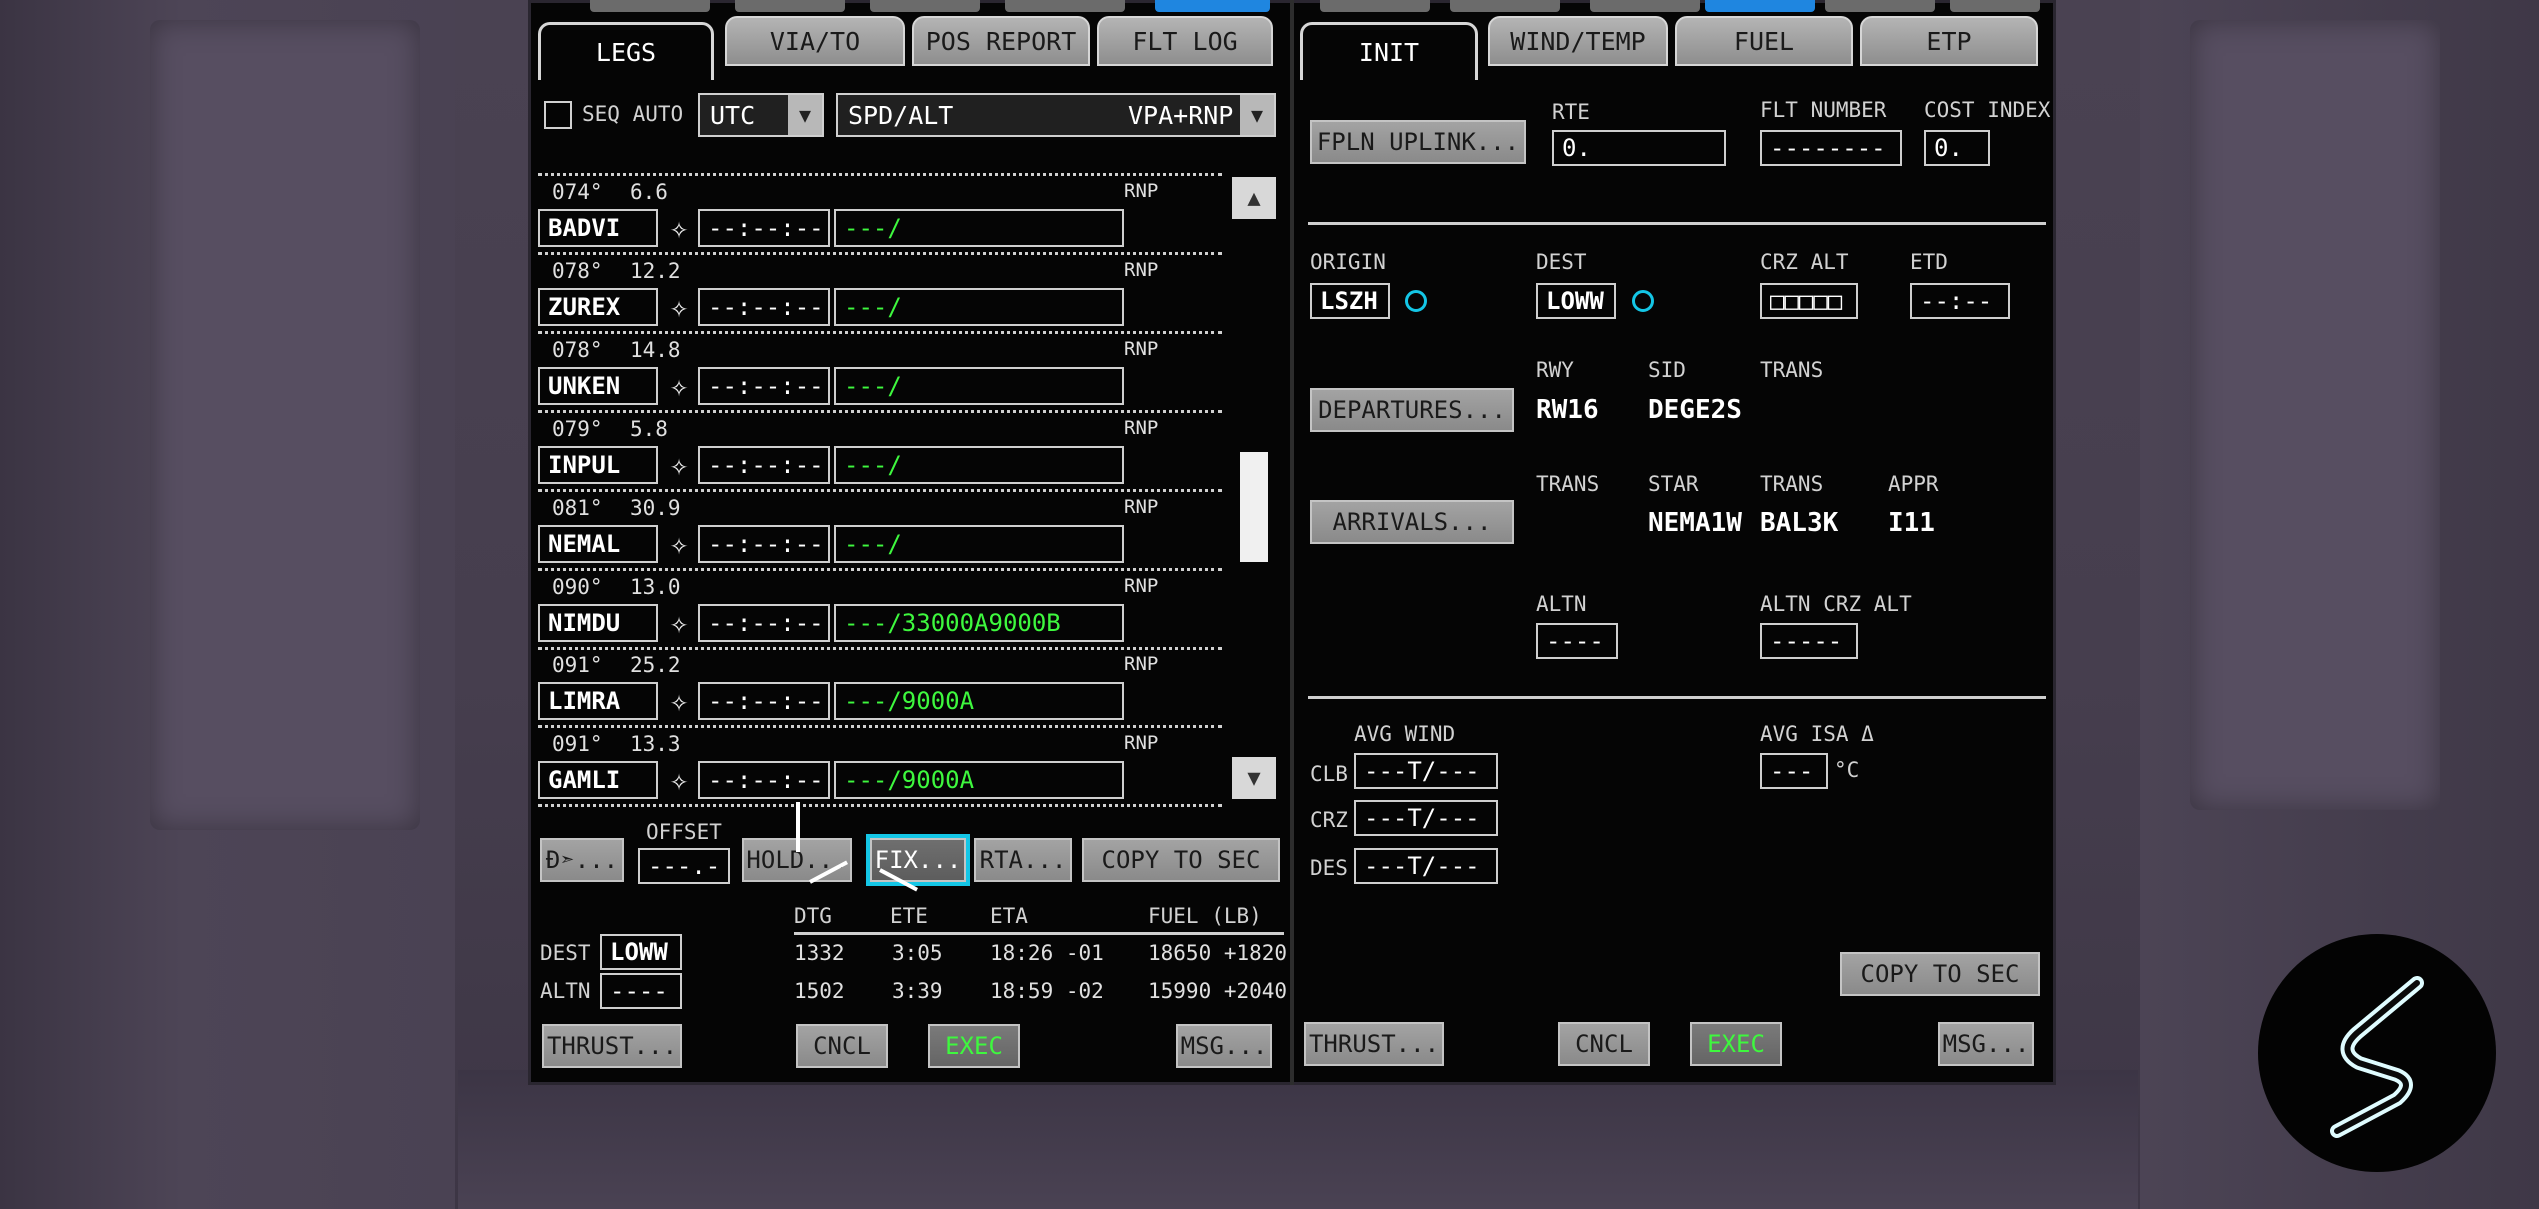 This screenshot has height=1209, width=2539. What do you see at coordinates (1695, 523) in the screenshot?
I see `star-value: NEMA1W` at bounding box center [1695, 523].